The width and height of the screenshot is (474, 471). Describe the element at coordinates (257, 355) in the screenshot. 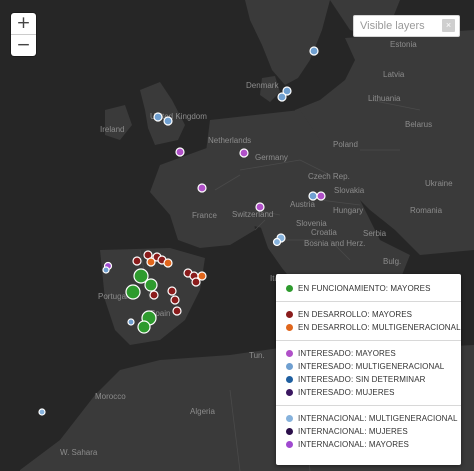

I see `svg-text: Tun.` at that location.